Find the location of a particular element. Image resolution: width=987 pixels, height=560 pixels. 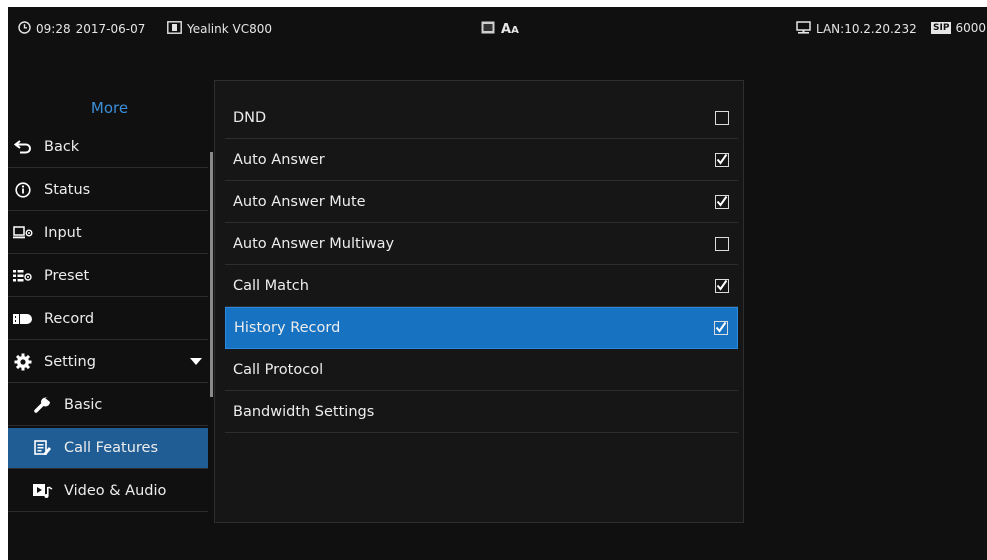

video-call-icon is located at coordinates (488, 29).